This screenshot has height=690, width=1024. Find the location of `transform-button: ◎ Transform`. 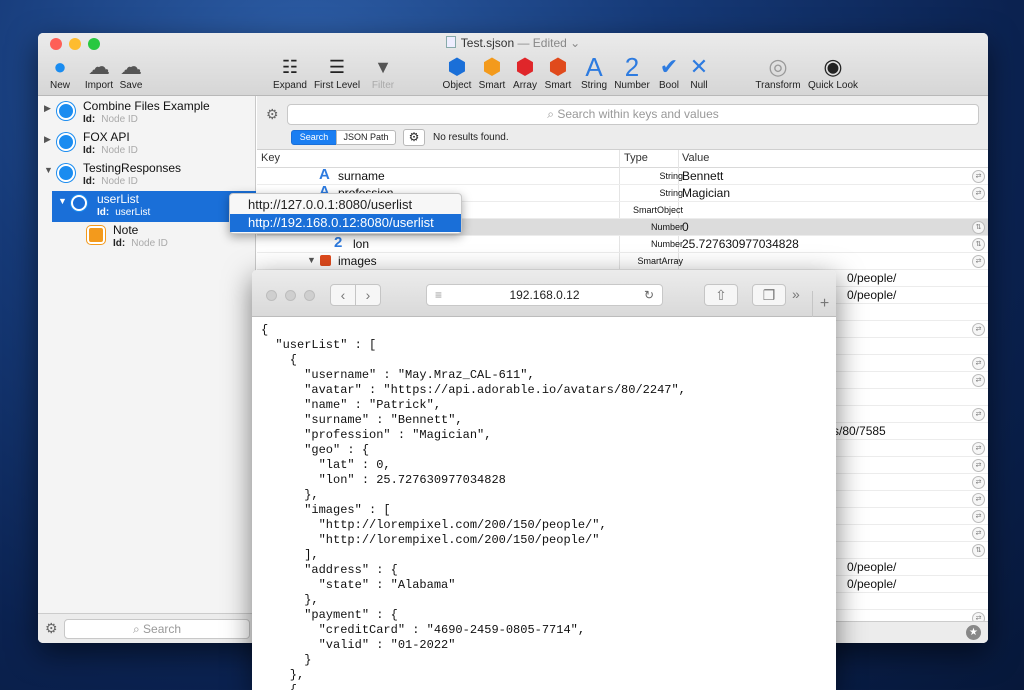

transform-button: ◎ Transform is located at coordinates (778, 72).